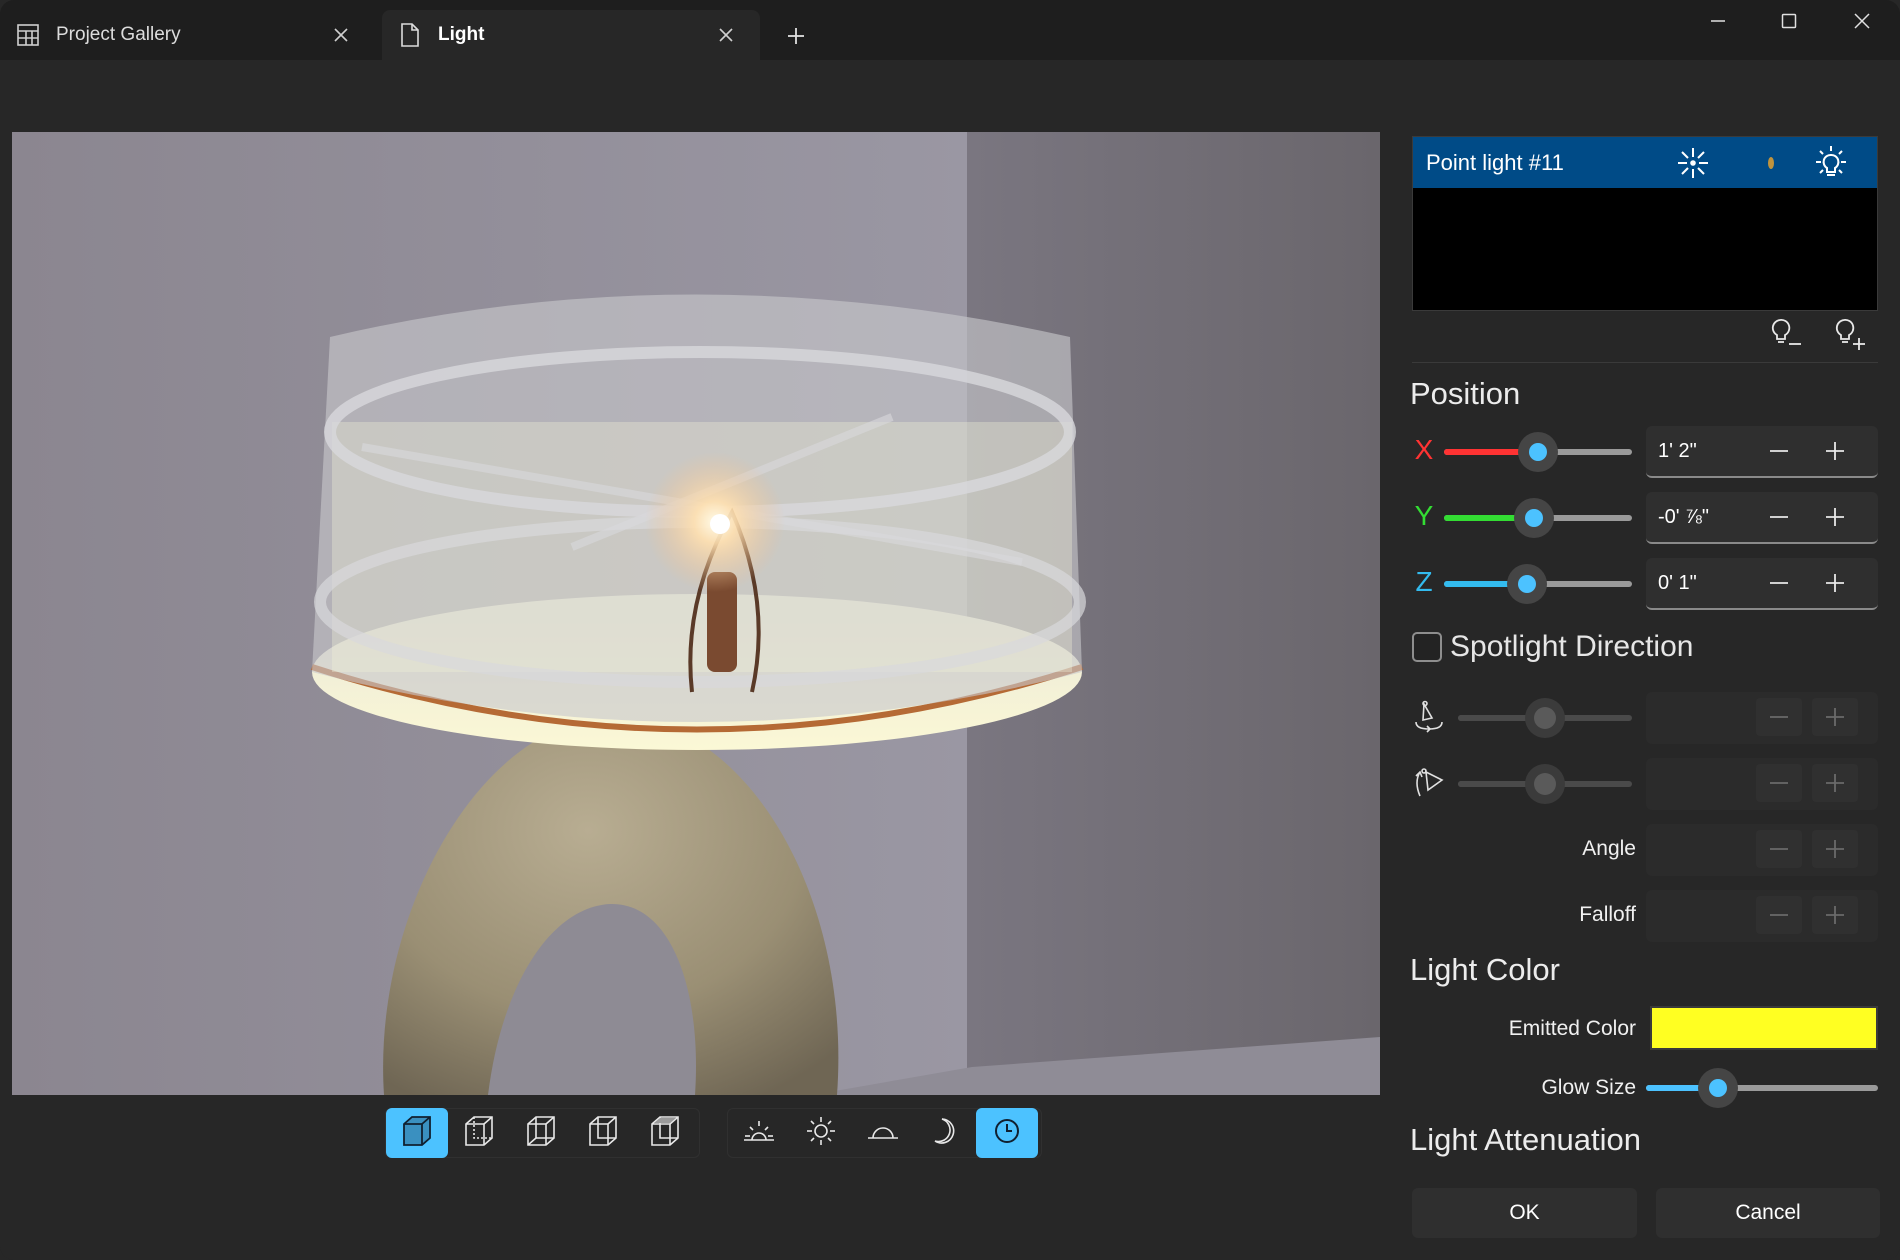 This screenshot has height=1260, width=1900. I want to click on y-position-field, so click(1762, 518).